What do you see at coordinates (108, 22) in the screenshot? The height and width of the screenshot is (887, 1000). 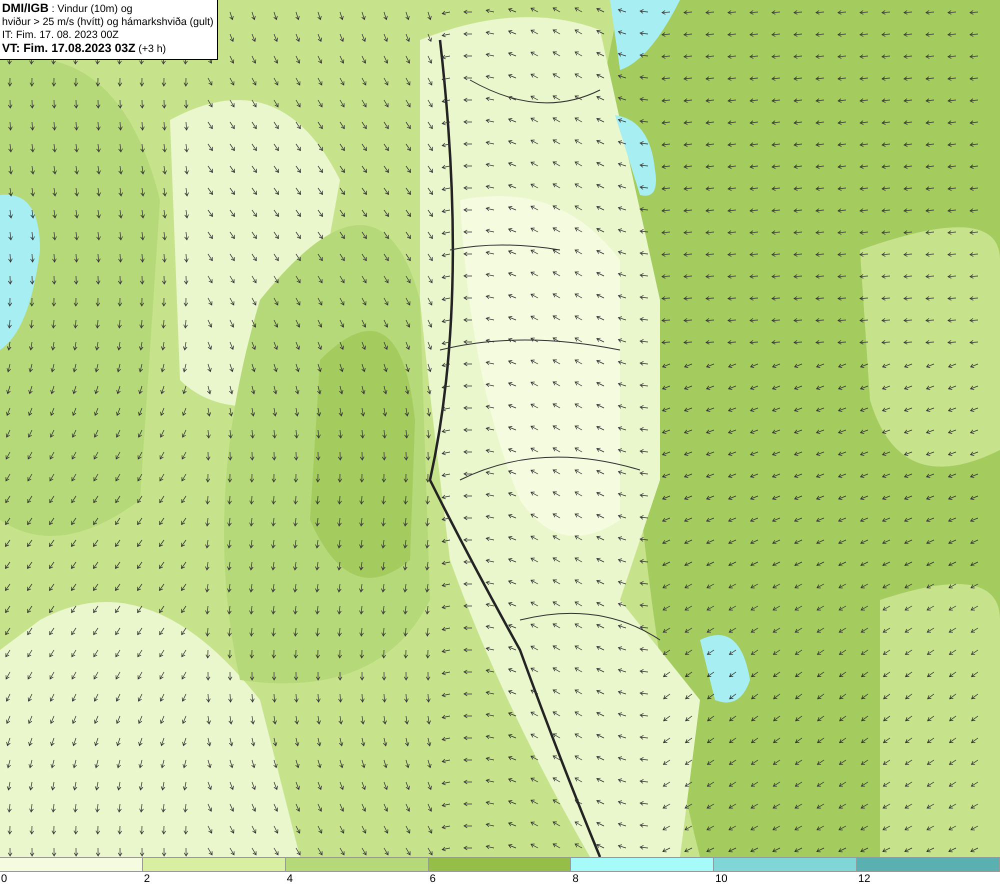 I see `info-text: hviður > 25 m/s (hvítt) og hámarkshviða (gult)` at bounding box center [108, 22].